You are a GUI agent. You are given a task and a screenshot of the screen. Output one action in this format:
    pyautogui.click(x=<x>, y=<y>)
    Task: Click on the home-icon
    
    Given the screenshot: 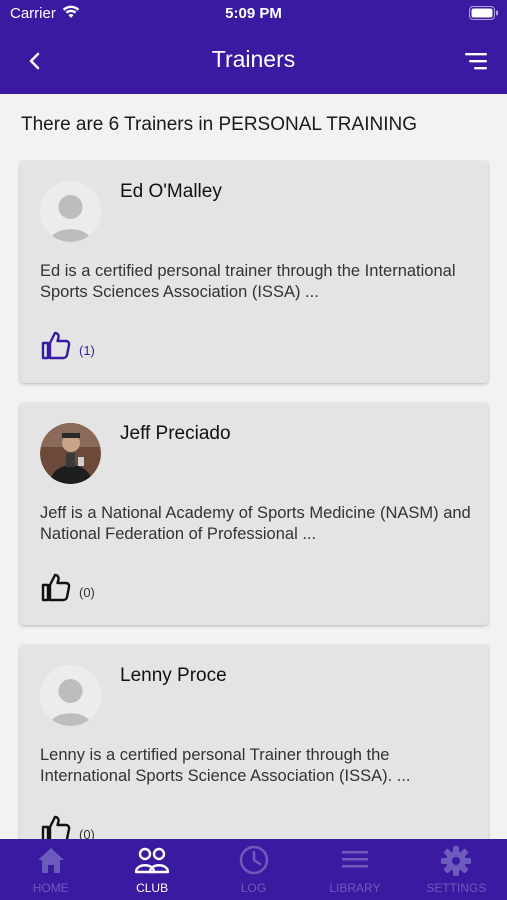 What is the action you would take?
    pyautogui.click(x=50, y=860)
    